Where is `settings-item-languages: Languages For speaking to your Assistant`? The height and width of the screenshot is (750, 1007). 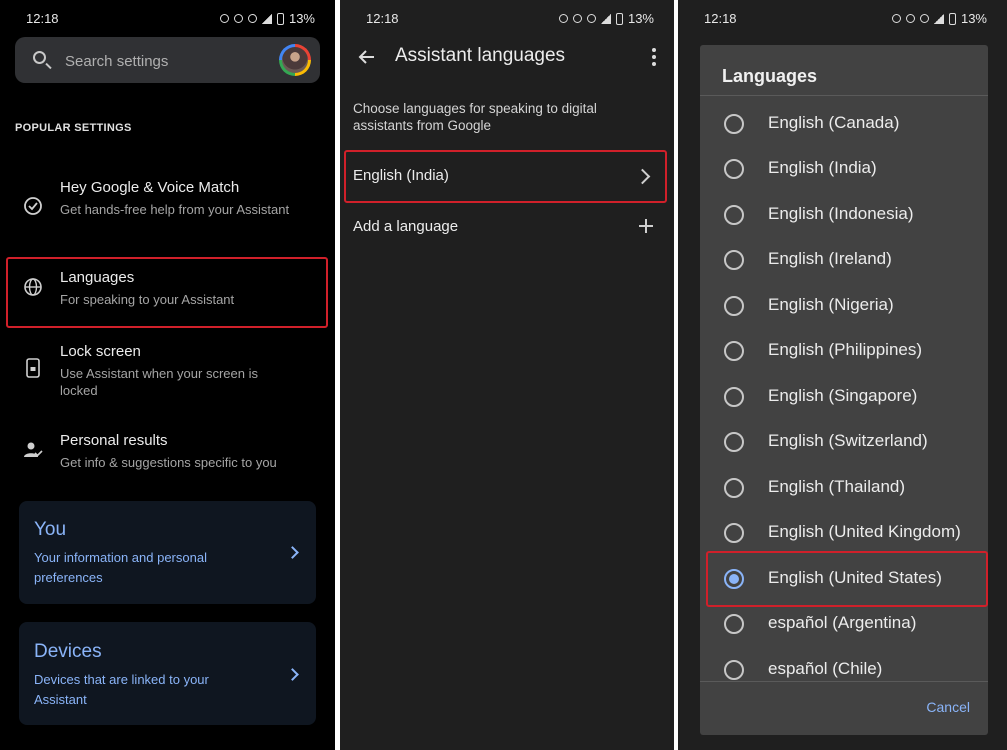
settings-item-languages: Languages For speaking to your Assistant is located at coordinates (167, 292).